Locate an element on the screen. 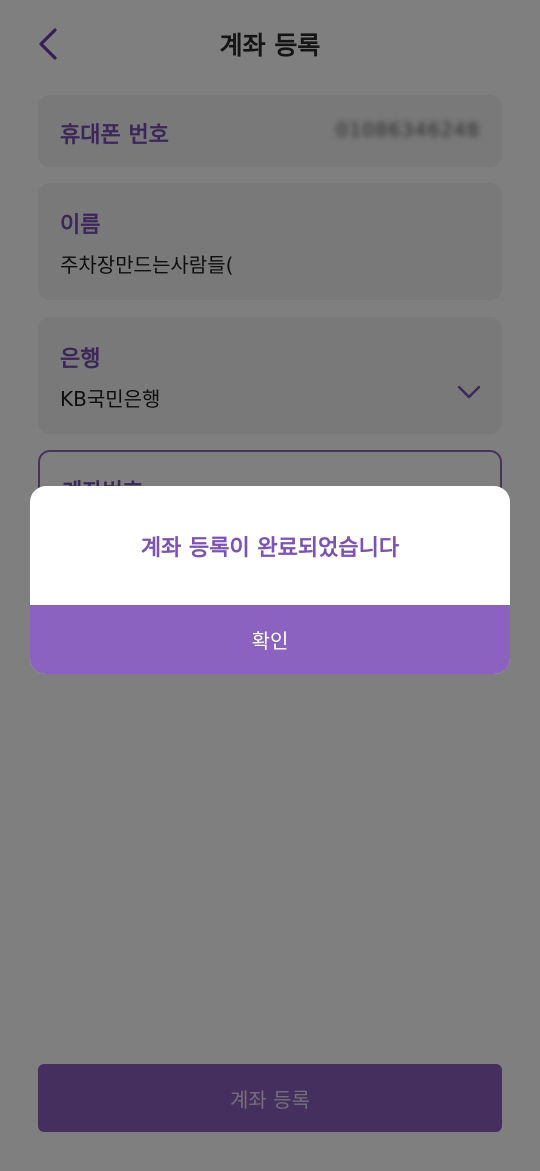 The width and height of the screenshot is (540, 1171). dialog-message: 계좌 등록이 완료되었습니다 is located at coordinates (270, 548).